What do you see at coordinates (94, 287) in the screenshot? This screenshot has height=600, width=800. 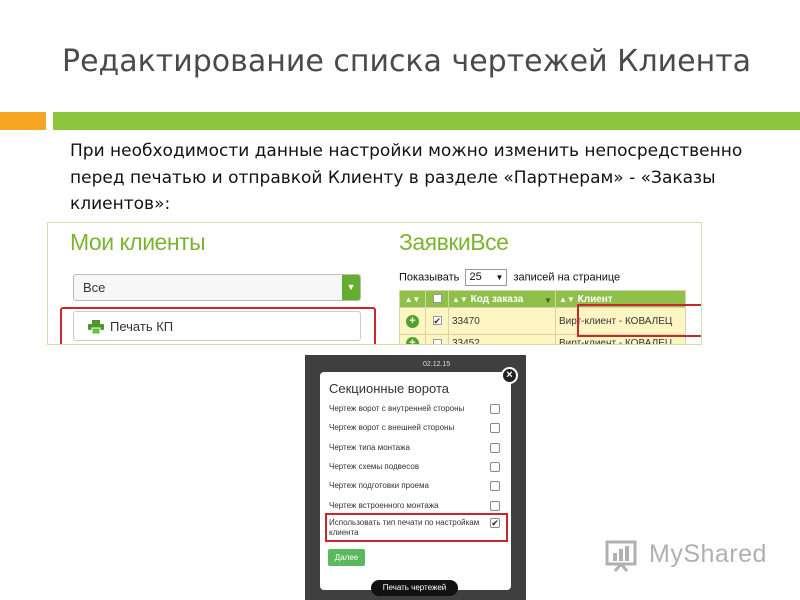 I see `filter-value: Все` at bounding box center [94, 287].